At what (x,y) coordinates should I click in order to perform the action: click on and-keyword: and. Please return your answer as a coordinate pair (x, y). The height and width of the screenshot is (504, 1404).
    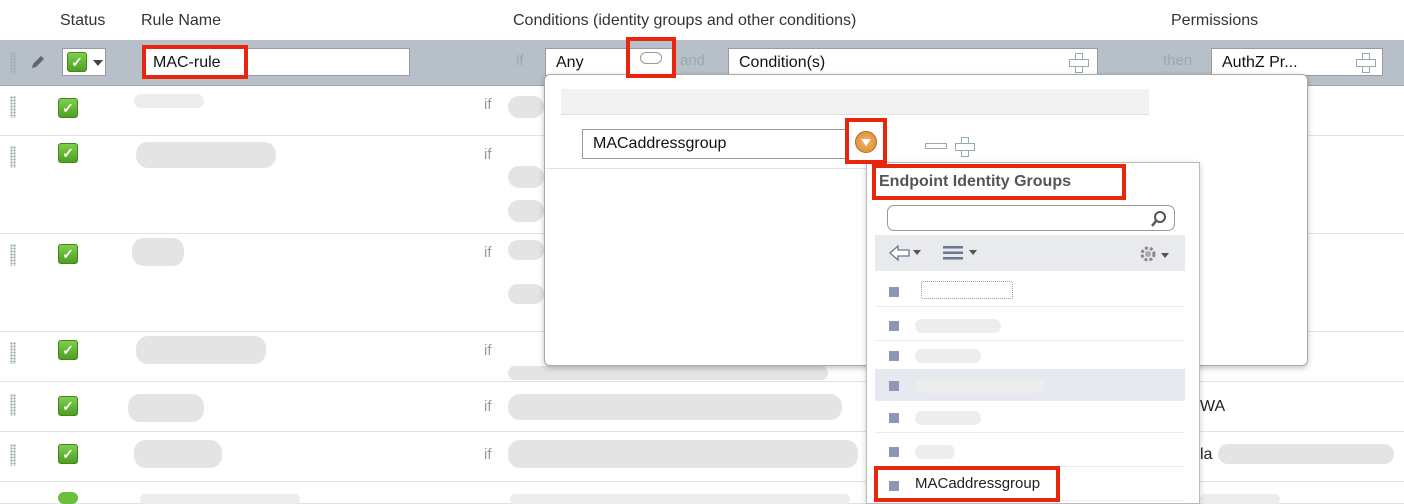
    Looking at the image, I should click on (693, 60).